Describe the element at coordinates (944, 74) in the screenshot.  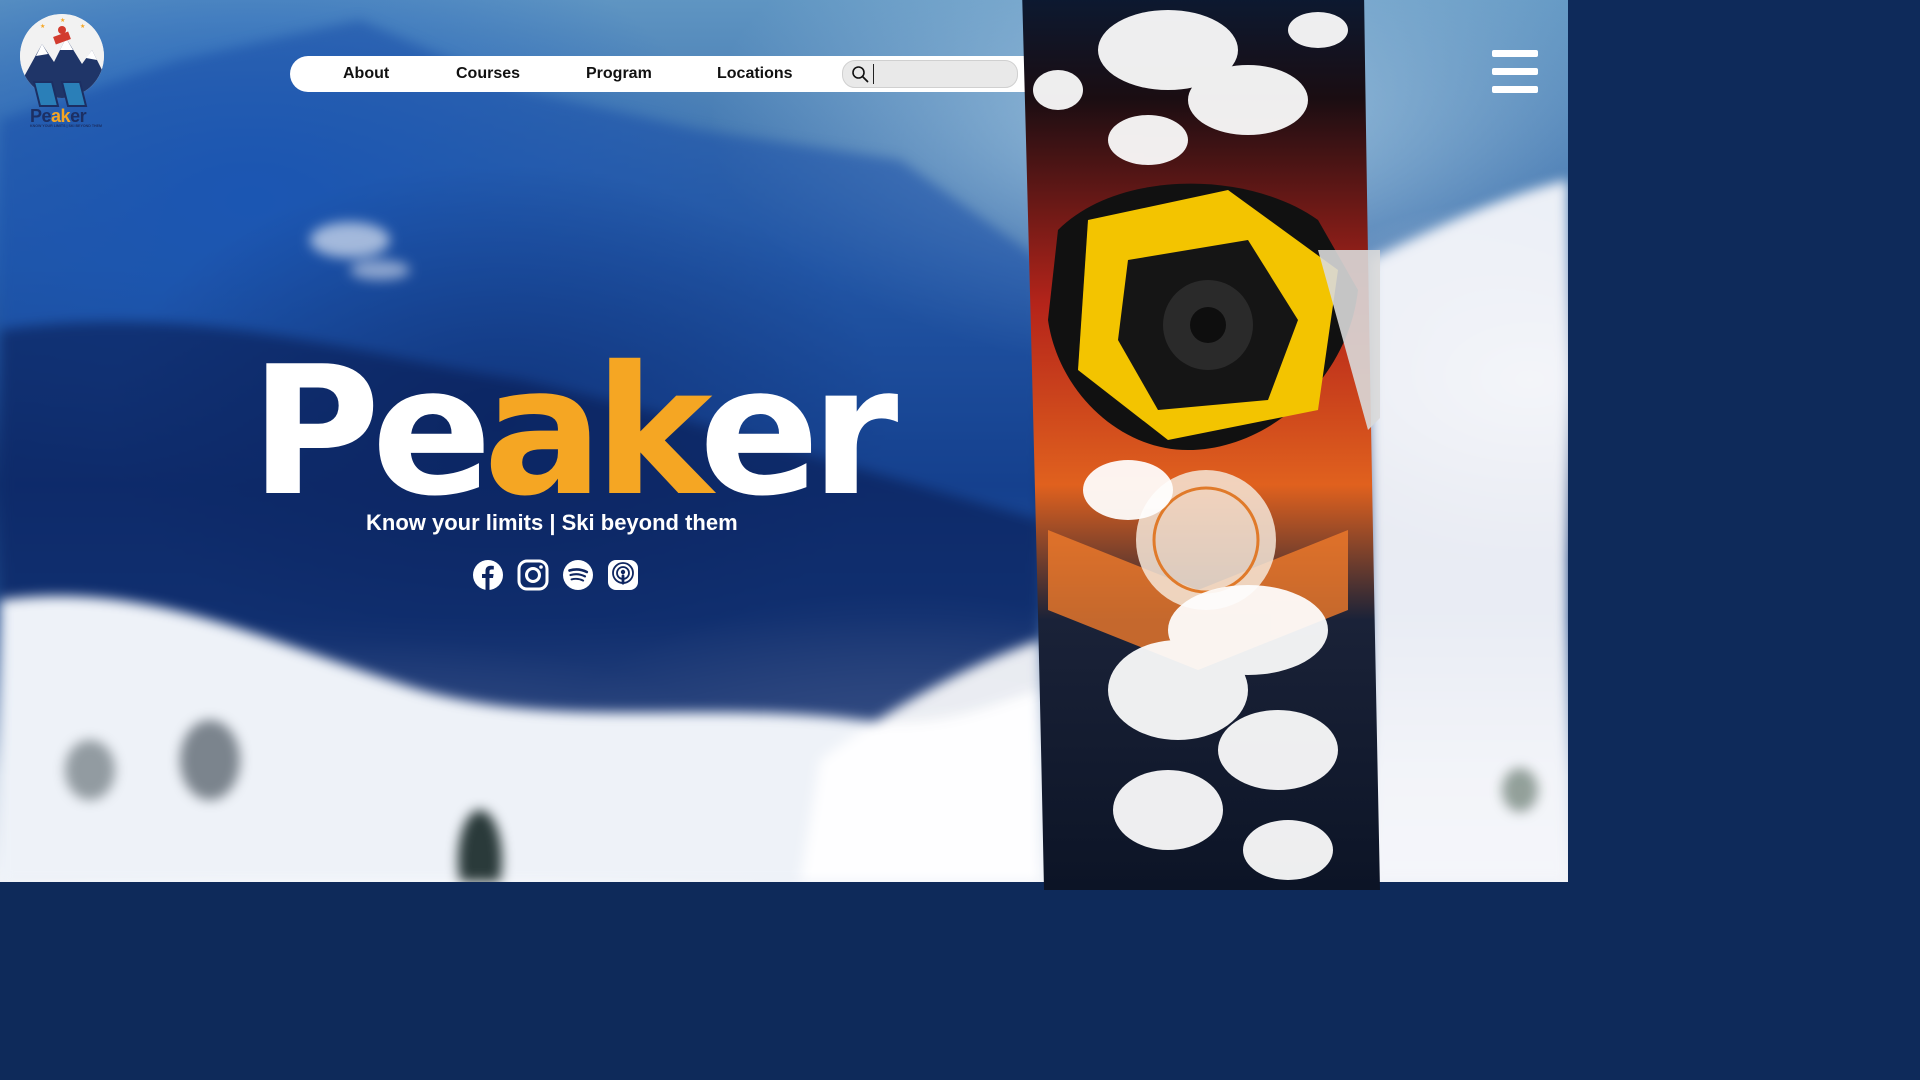
I see `search-input` at that location.